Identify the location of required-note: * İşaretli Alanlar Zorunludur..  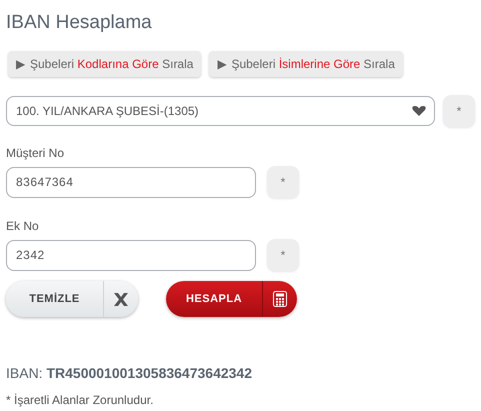
(80, 400).